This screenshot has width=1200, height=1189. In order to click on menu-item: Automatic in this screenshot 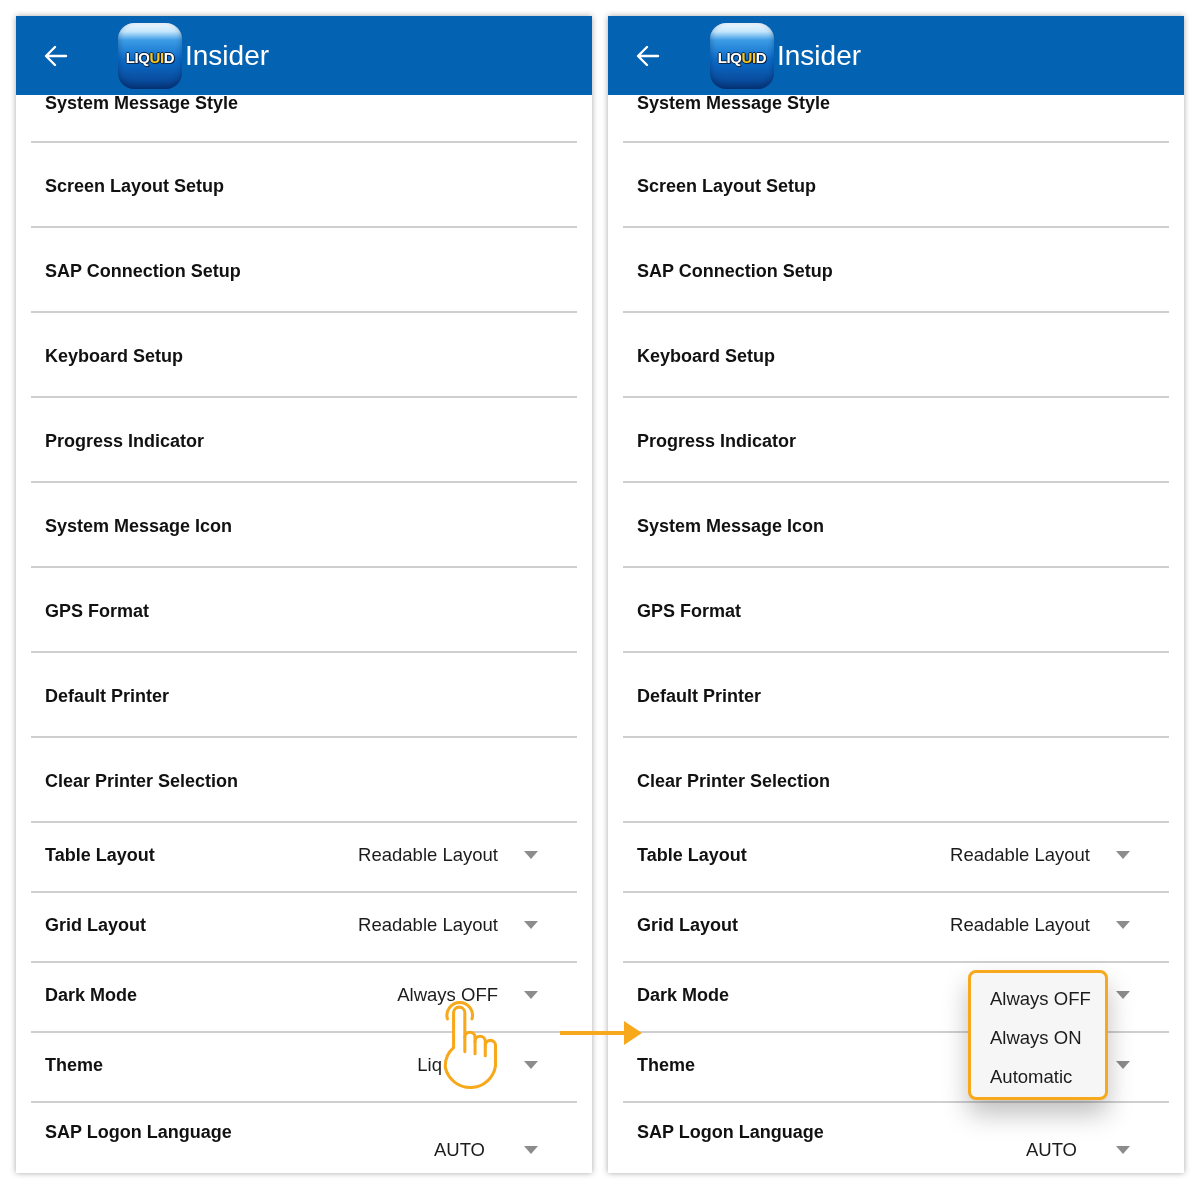, I will do `click(1038, 1076)`.